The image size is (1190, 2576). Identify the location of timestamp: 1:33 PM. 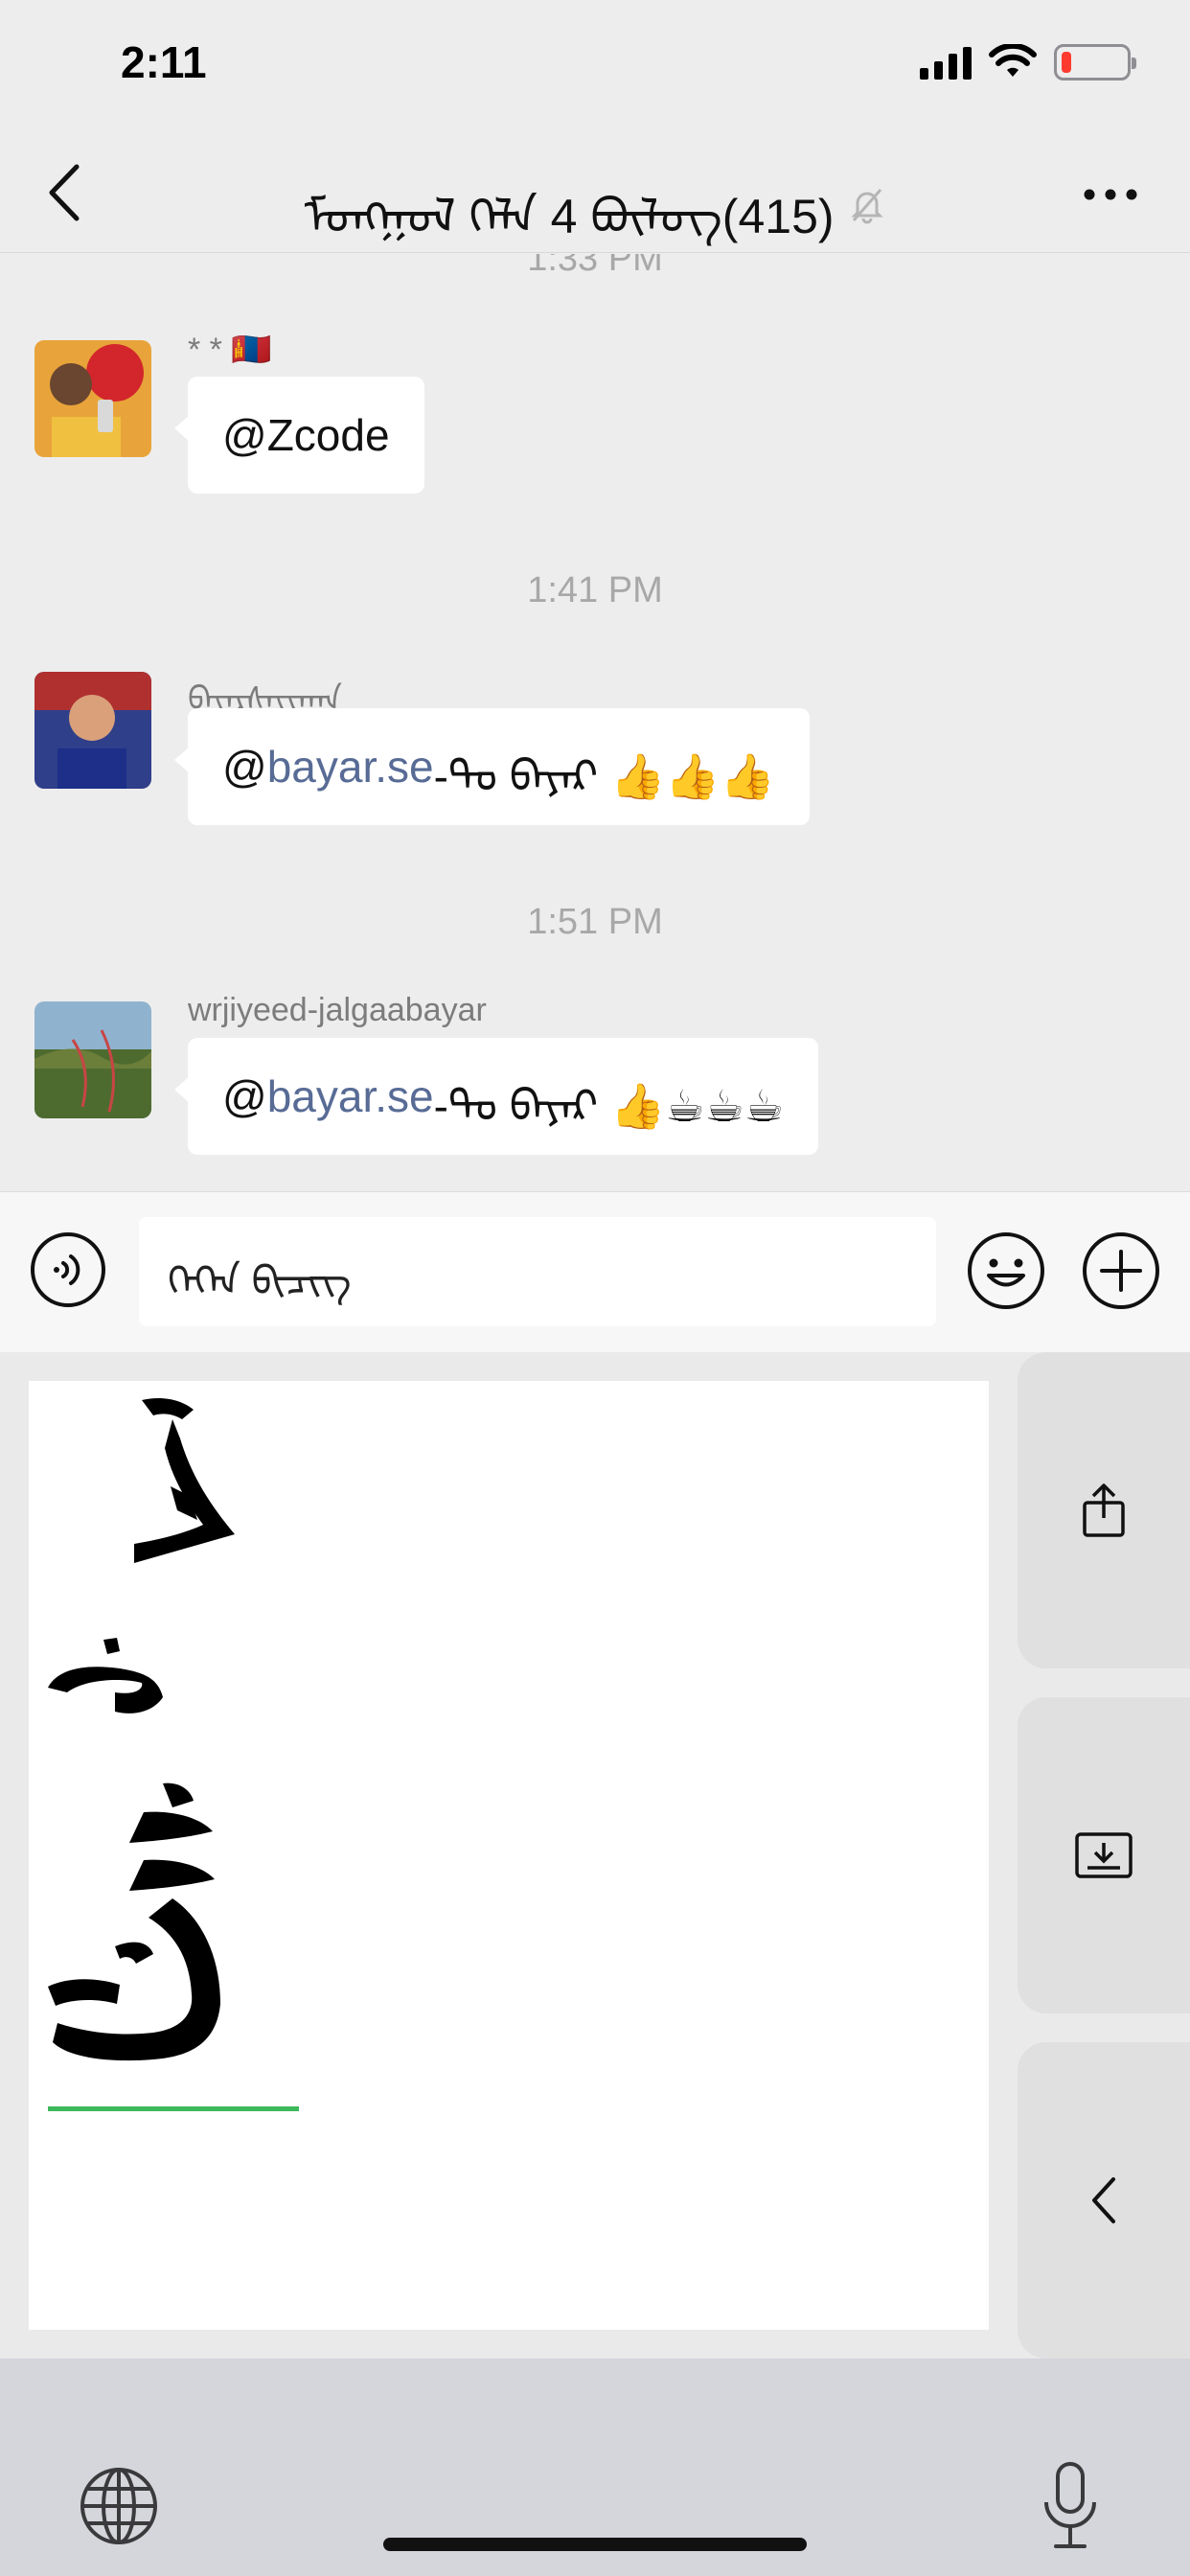
(595, 266).